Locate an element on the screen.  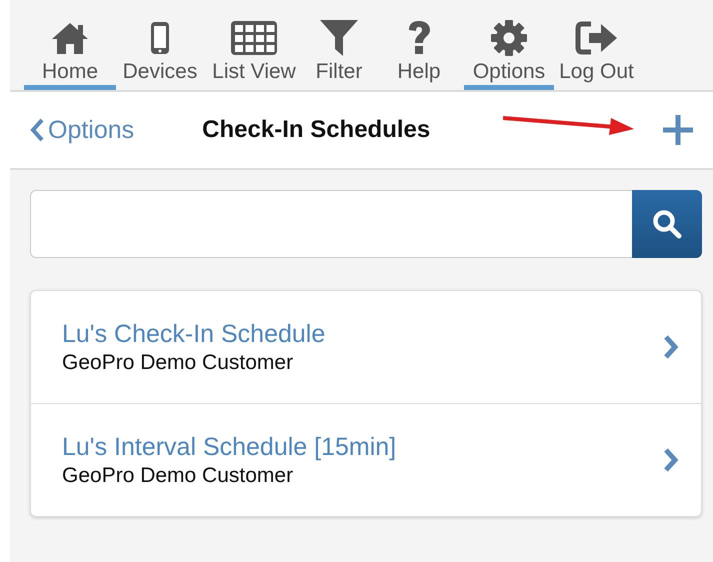
search-button is located at coordinates (667, 224).